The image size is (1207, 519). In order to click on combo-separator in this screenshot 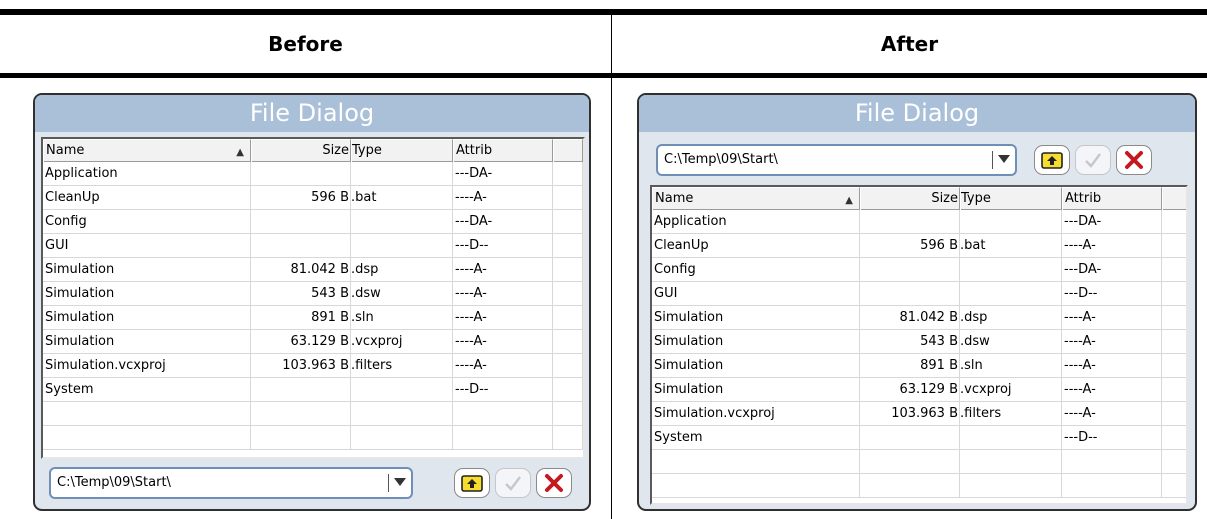, I will do `click(388, 483)`.